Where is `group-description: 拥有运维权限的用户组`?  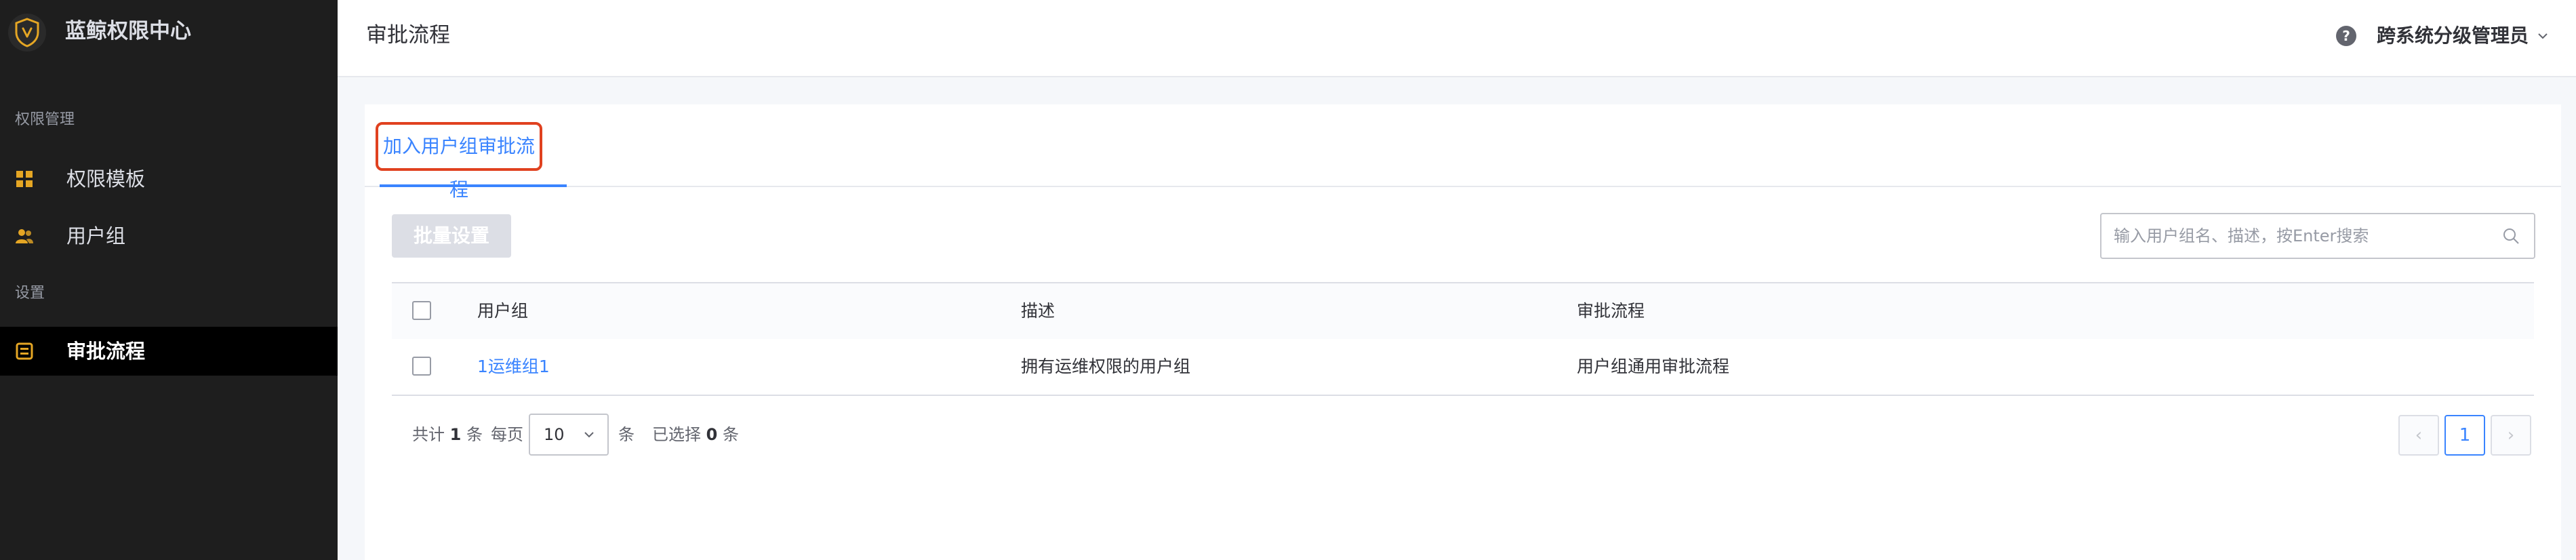 group-description: 拥有运维权限的用户组 is located at coordinates (1106, 366).